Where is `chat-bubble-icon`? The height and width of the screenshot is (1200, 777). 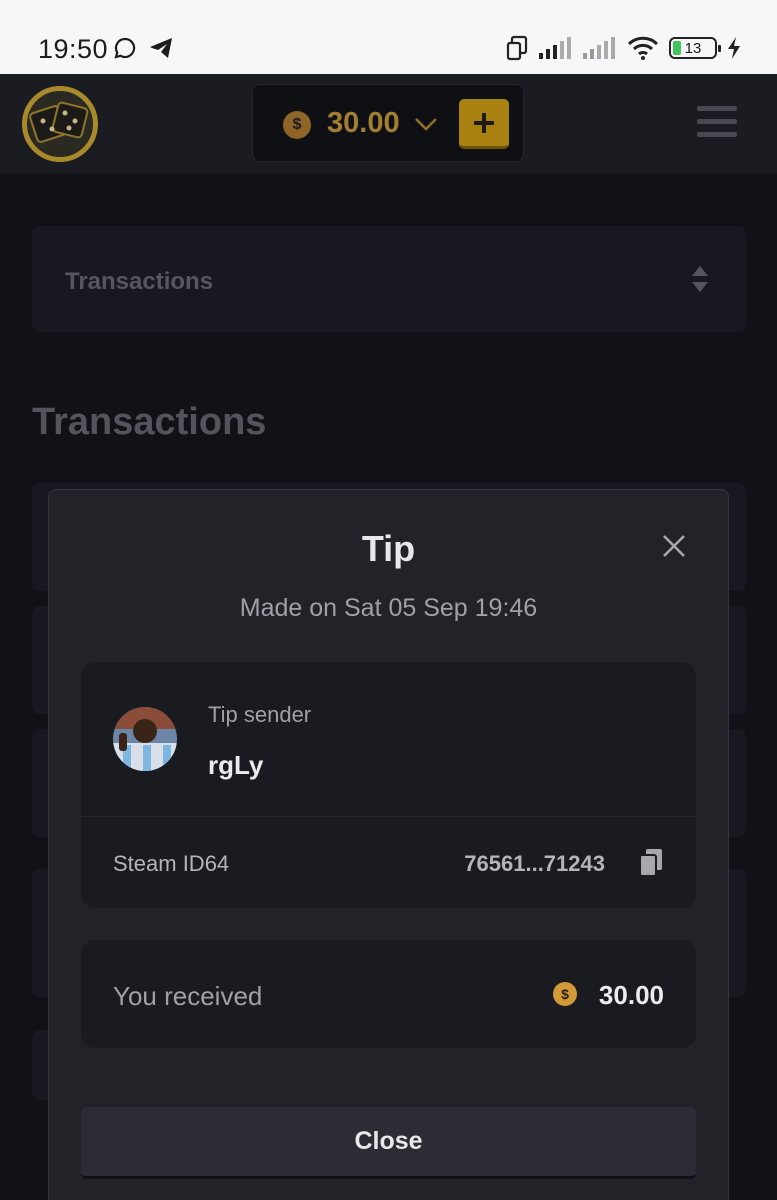 chat-bubble-icon is located at coordinates (125, 48).